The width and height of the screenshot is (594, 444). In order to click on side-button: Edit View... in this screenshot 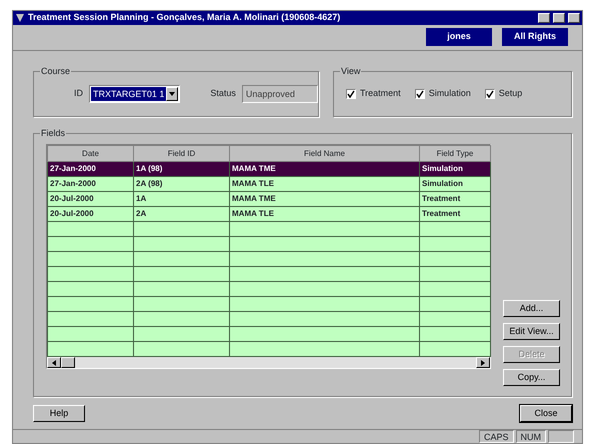, I will do `click(531, 331)`.